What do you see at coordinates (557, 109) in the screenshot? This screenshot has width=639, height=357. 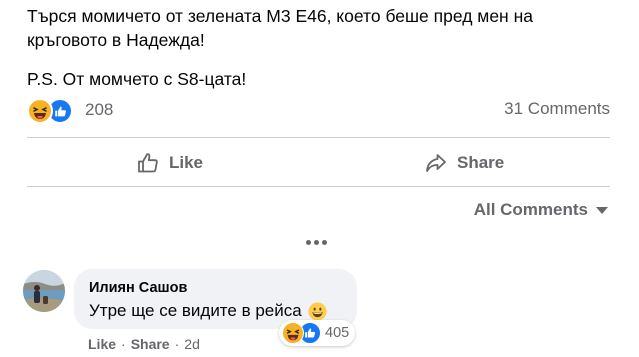 I see `comments-count-link: 31 Comments` at bounding box center [557, 109].